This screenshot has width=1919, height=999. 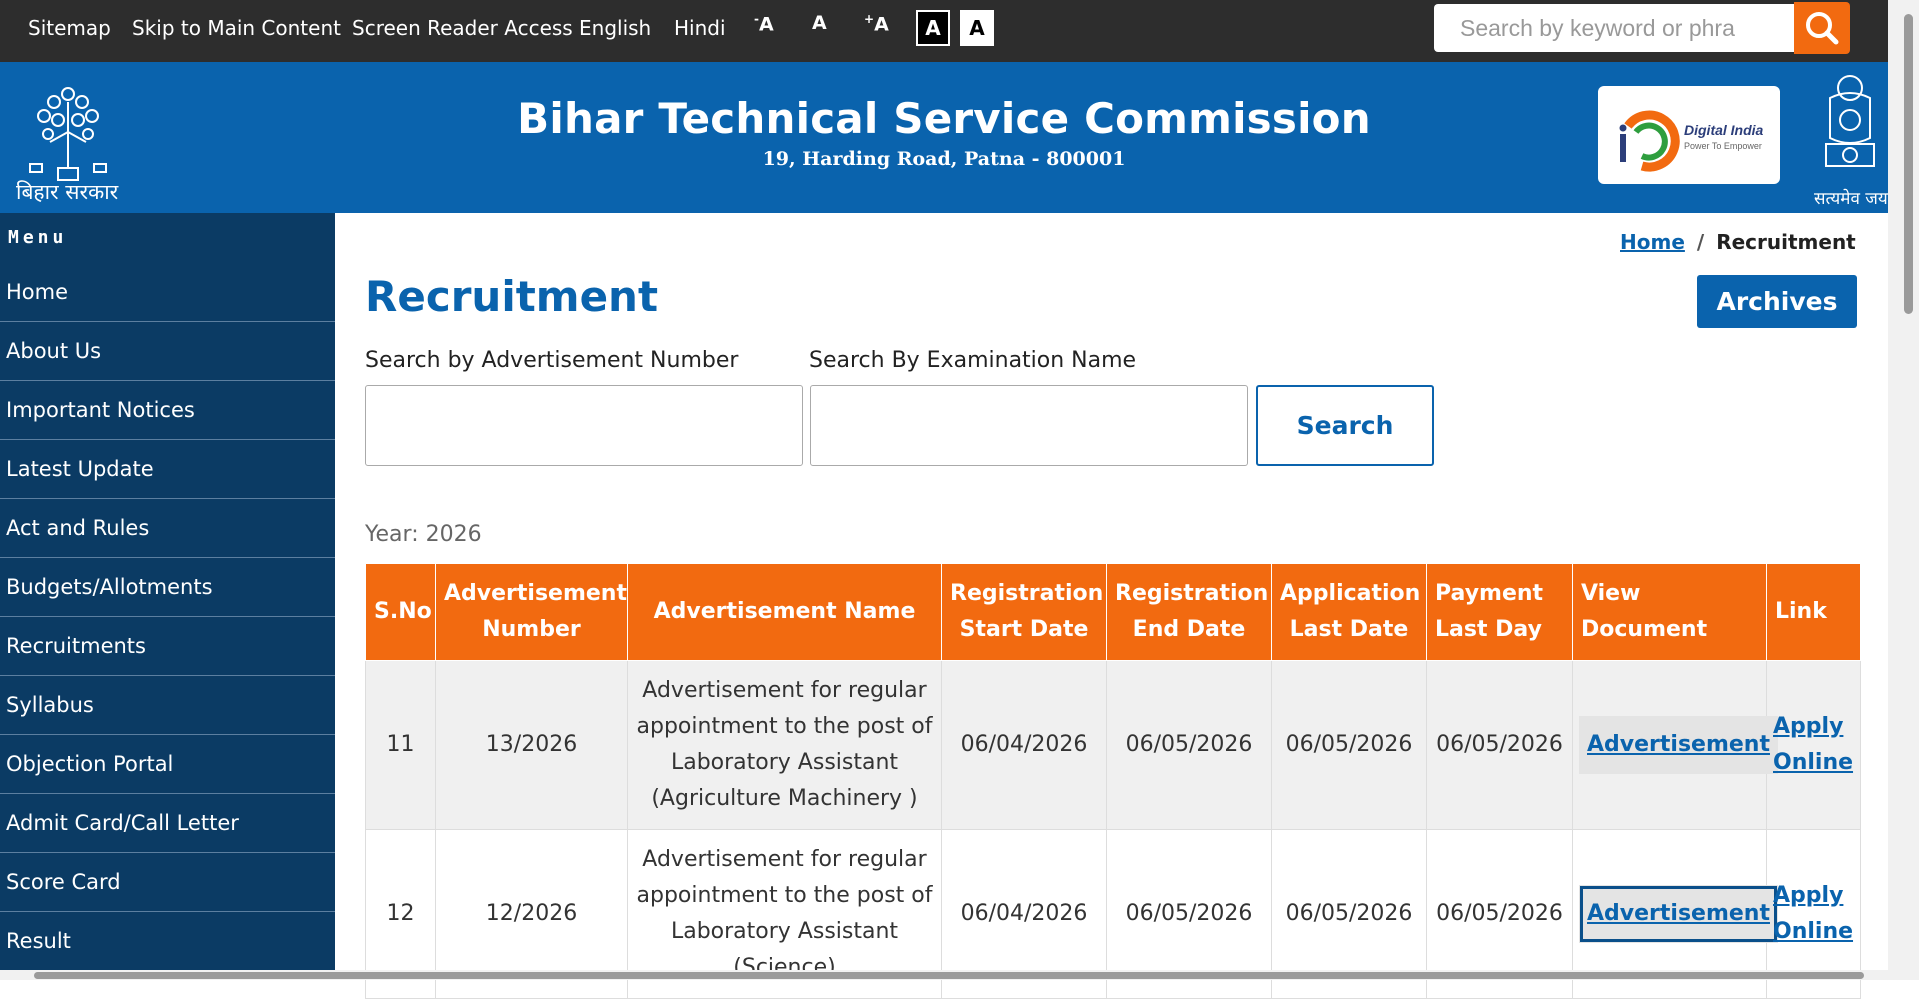 I want to click on digital-india-text: Digital India, so click(x=1724, y=130).